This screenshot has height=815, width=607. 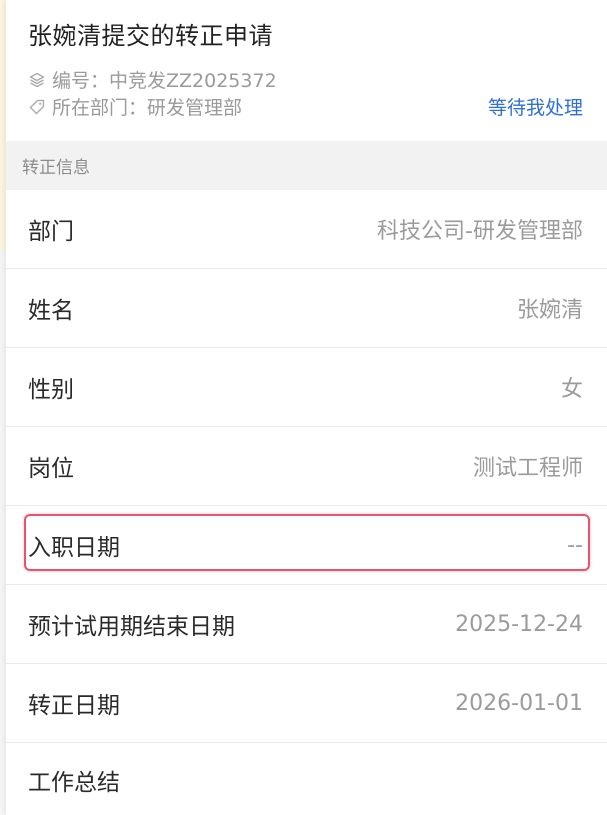 I want to click on applicant-department-text: 所在部门：研发管理部, so click(x=147, y=108).